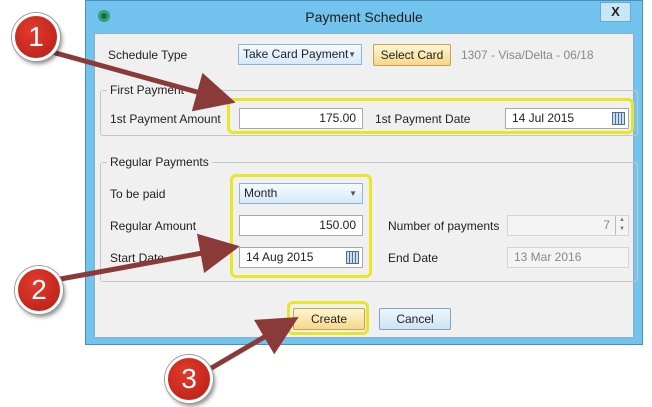 This screenshot has width=652, height=407. What do you see at coordinates (189, 379) in the screenshot?
I see `callout-badge-3: 3` at bounding box center [189, 379].